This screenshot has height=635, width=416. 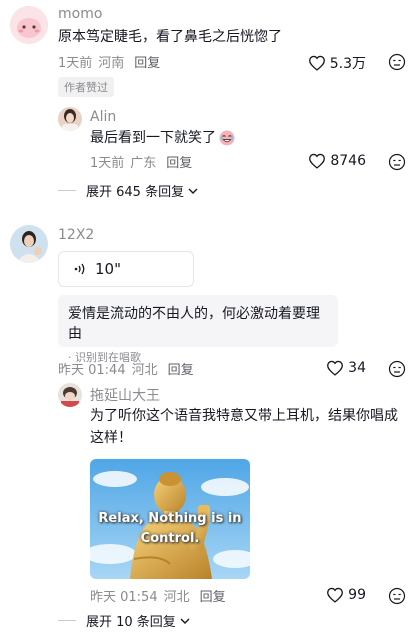 I want to click on comment-username: momo, so click(x=80, y=14).